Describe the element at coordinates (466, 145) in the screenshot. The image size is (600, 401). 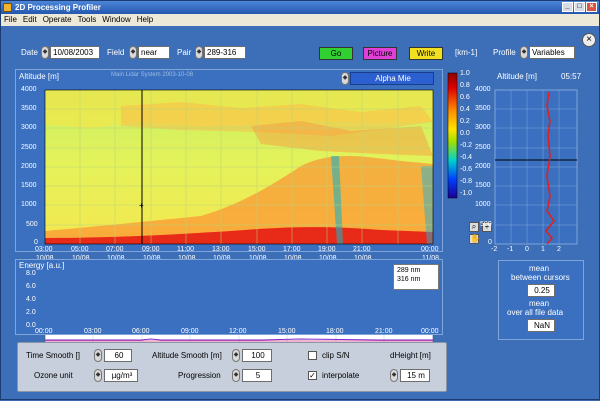
I see `colorbar-tick: -0.2` at that location.